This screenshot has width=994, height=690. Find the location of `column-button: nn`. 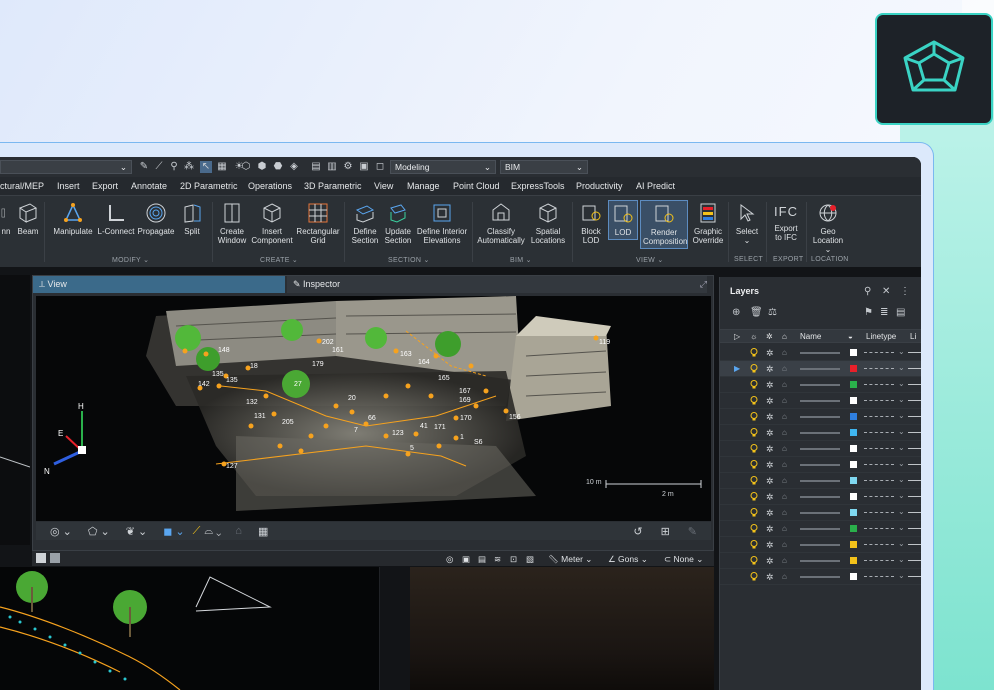

column-button: nn is located at coordinates (6, 219).